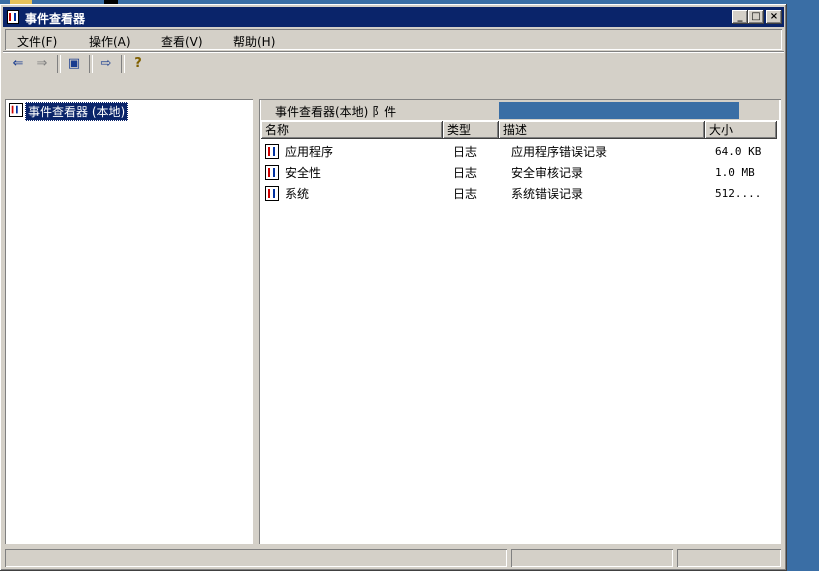 This screenshot has width=819, height=571. Describe the element at coordinates (16, 110) in the screenshot. I see `event-viewer-node-icon` at that location.